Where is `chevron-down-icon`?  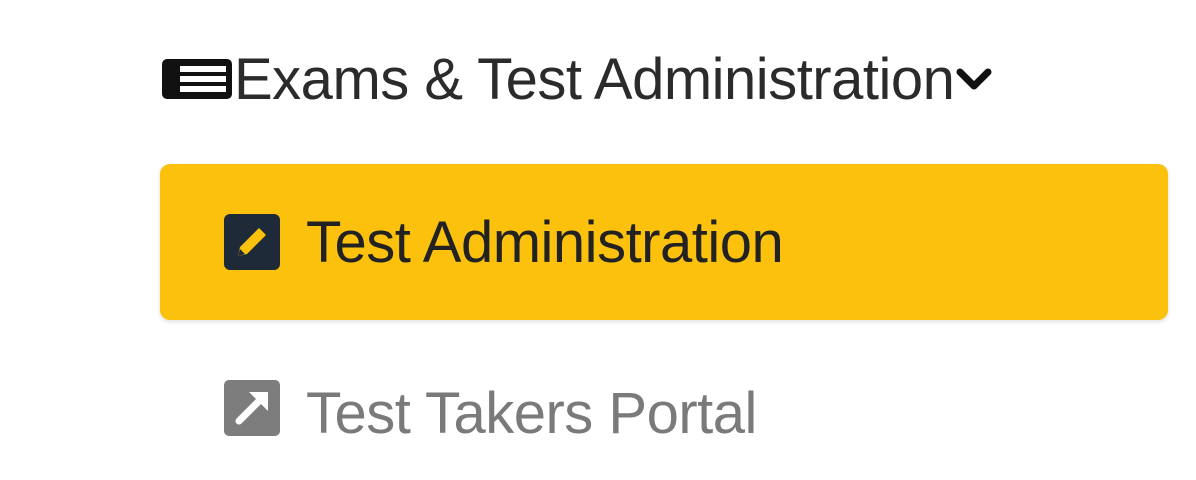 chevron-down-icon is located at coordinates (974, 79).